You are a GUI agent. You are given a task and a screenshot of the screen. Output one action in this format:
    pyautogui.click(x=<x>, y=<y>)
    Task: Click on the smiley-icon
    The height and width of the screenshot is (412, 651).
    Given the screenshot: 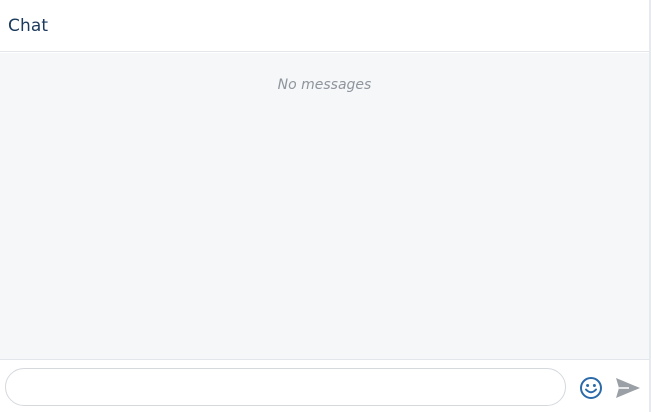 What is the action you would take?
    pyautogui.click(x=591, y=388)
    